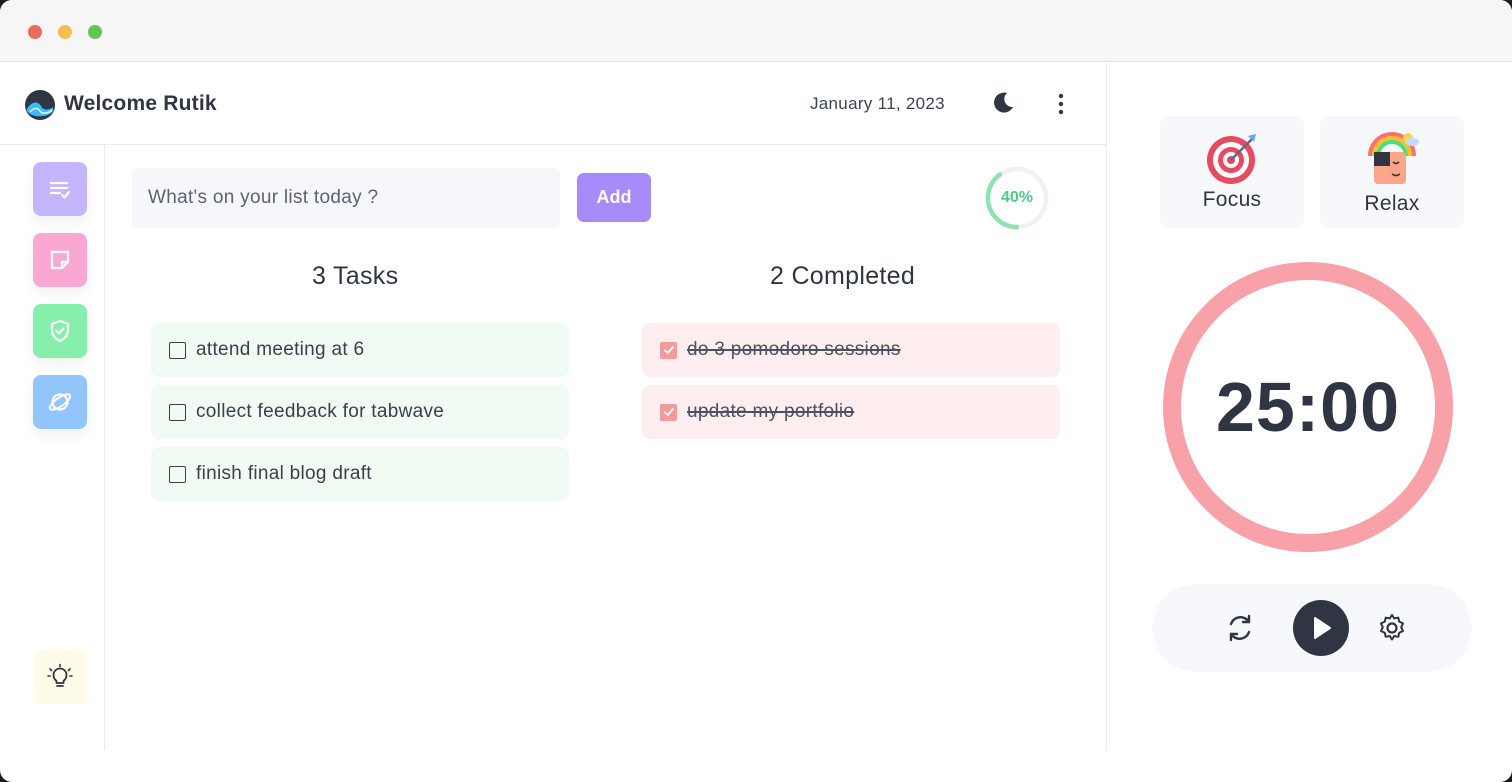 This screenshot has width=1512, height=782. I want to click on logo-icon, so click(40, 105).